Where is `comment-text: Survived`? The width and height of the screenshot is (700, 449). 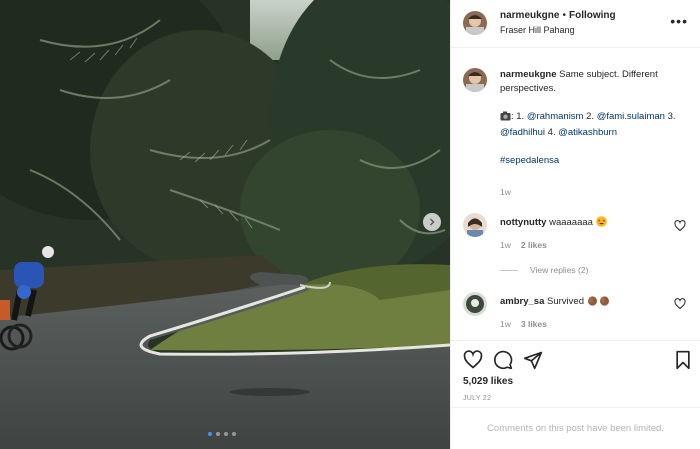 comment-text: Survived is located at coordinates (565, 301).